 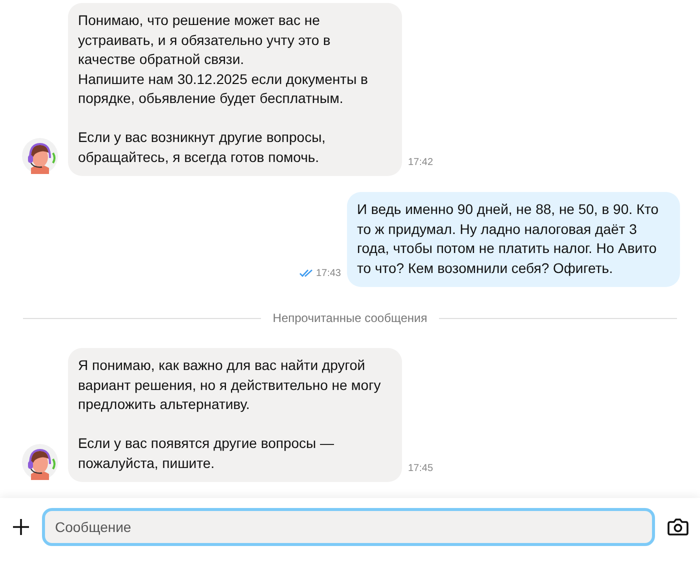 What do you see at coordinates (421, 468) in the screenshot?
I see `message-time: 17:45` at bounding box center [421, 468].